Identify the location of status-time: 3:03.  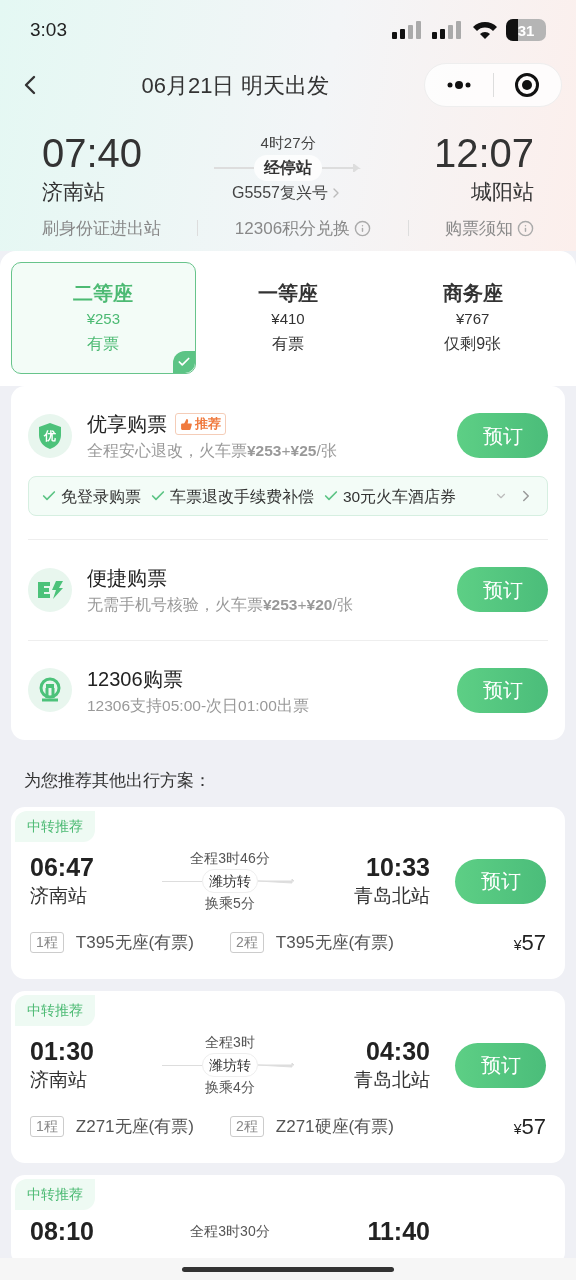
(48, 29).